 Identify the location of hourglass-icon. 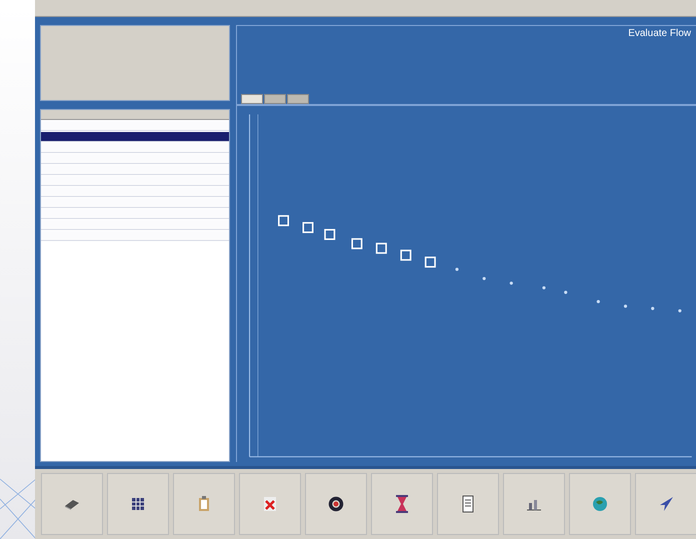
(402, 504).